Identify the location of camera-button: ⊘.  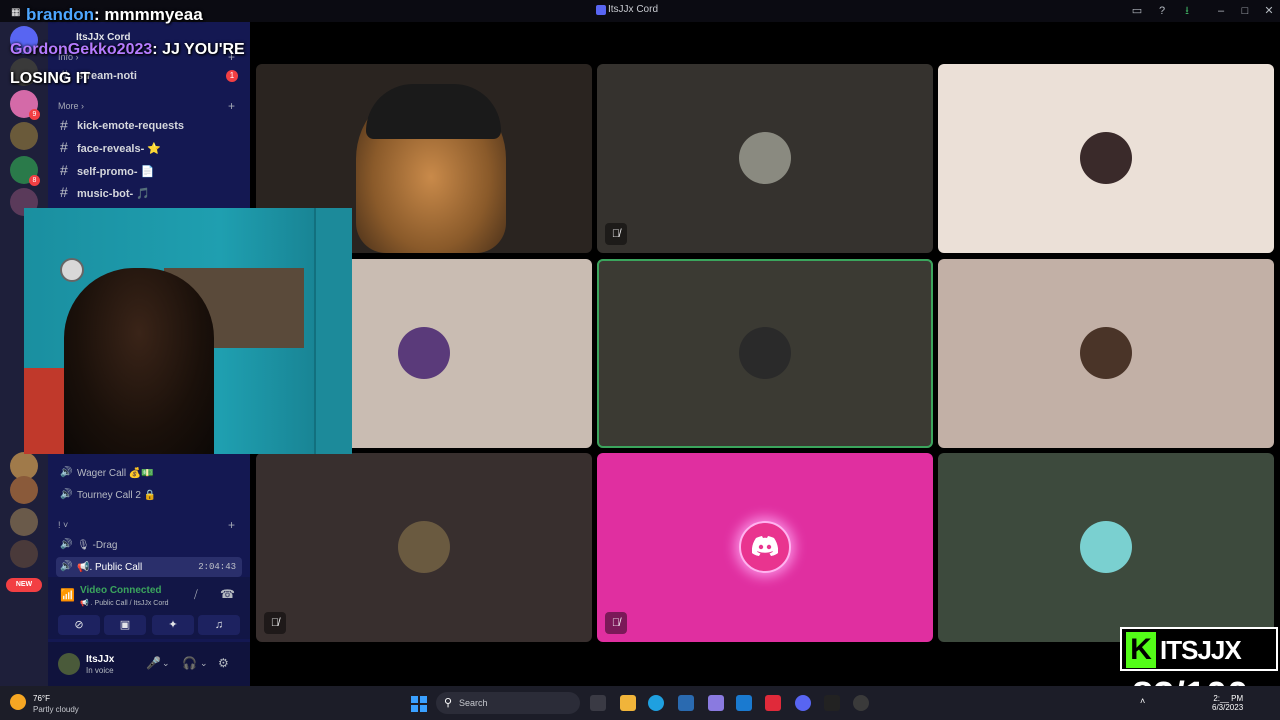
(79, 625).